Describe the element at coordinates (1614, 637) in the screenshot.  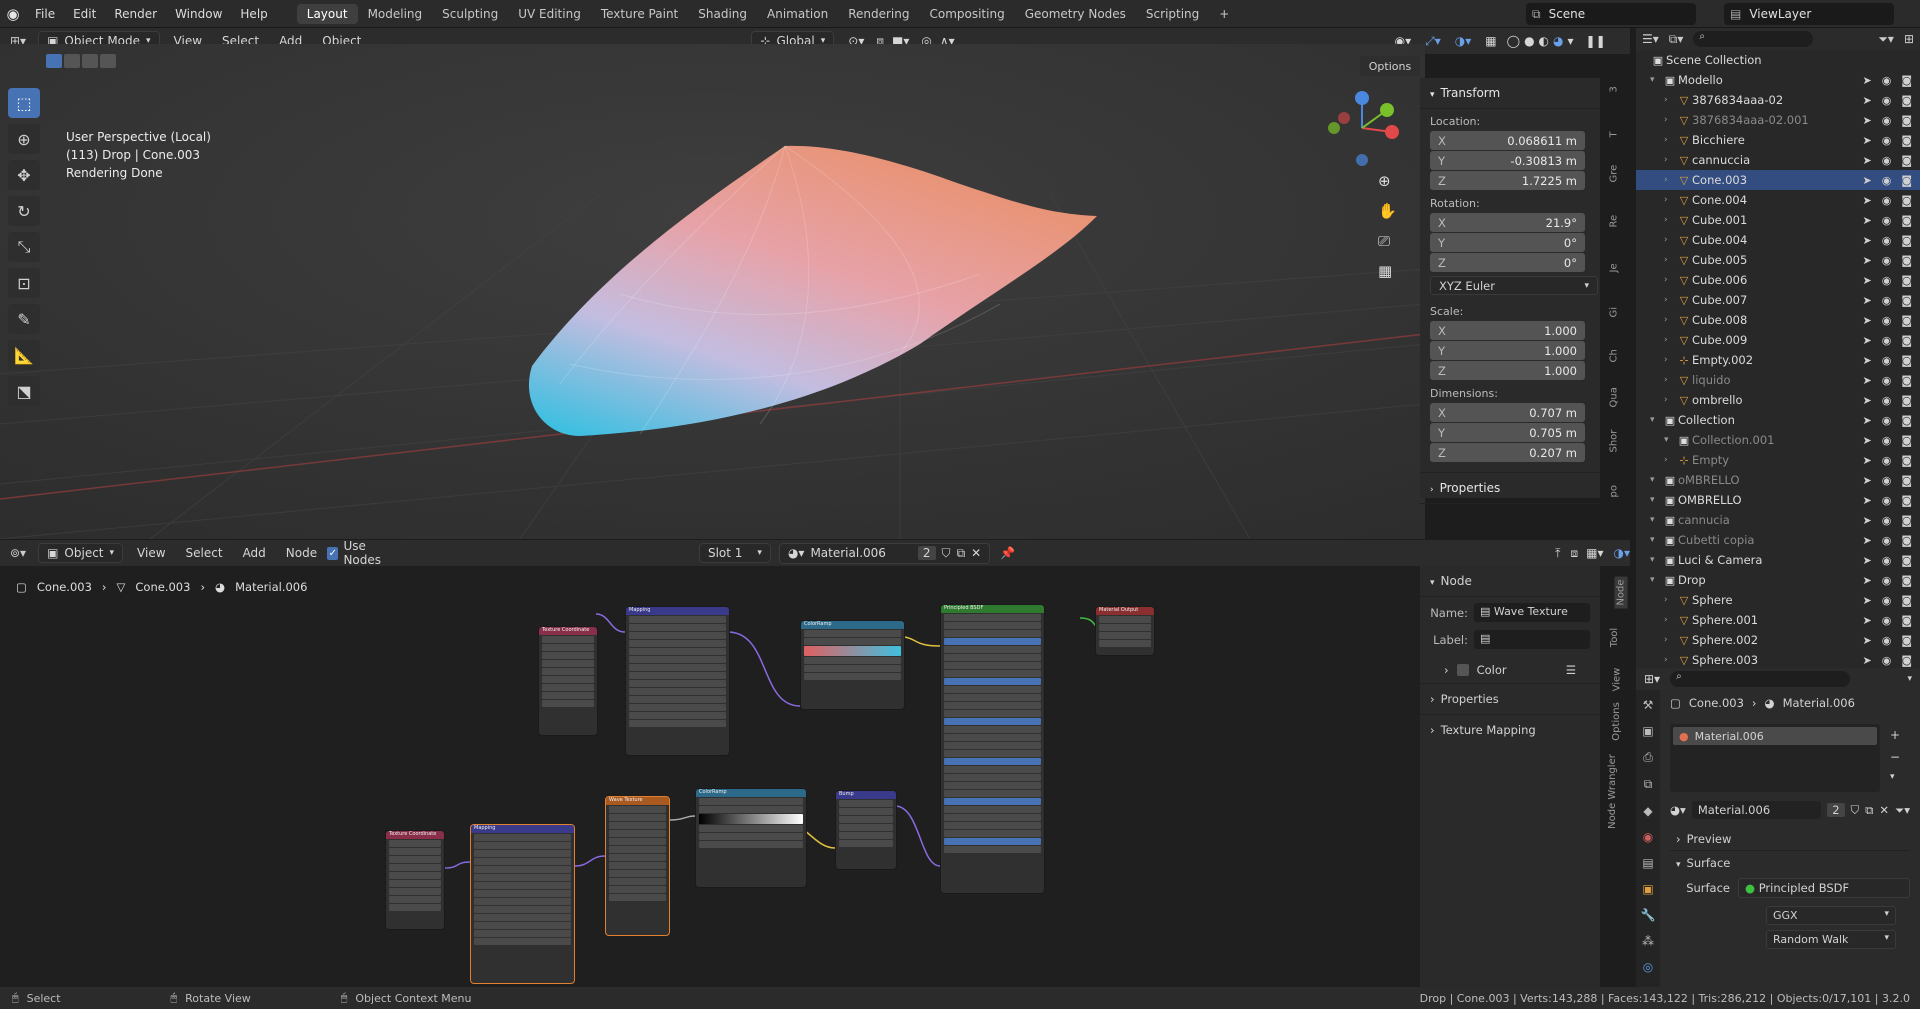
I see `tab-tool: Tool` at that location.